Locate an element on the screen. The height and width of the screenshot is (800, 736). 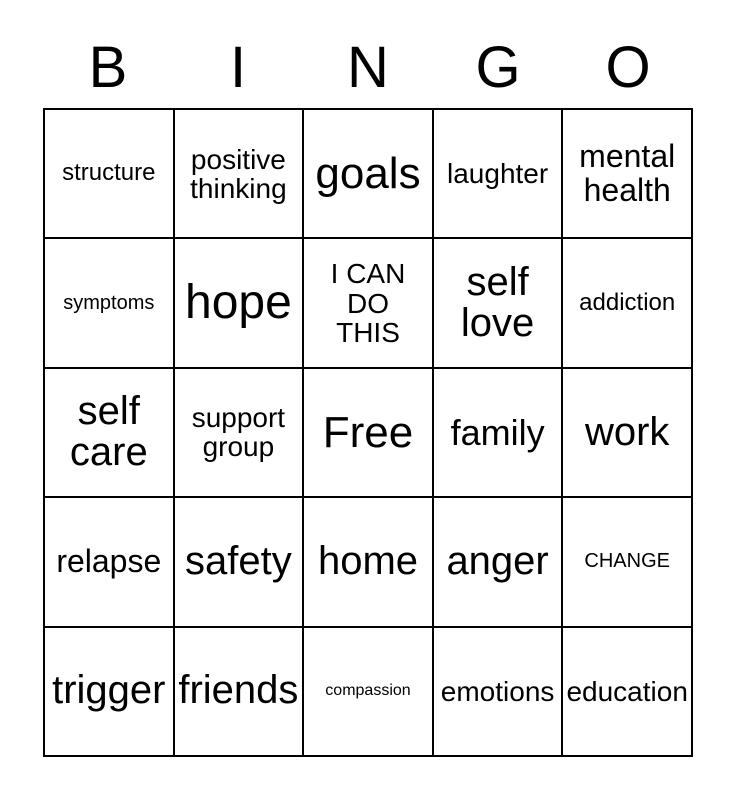
bingo-cell: relapse is located at coordinates (110, 563).